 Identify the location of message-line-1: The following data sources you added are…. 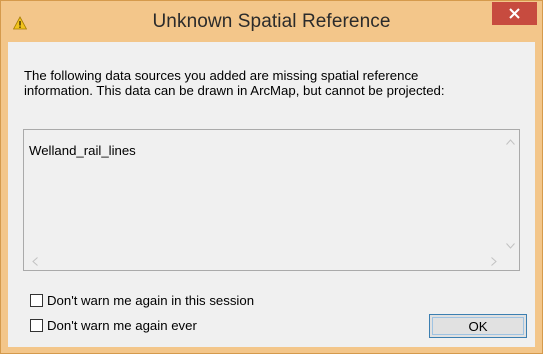
(221, 75).